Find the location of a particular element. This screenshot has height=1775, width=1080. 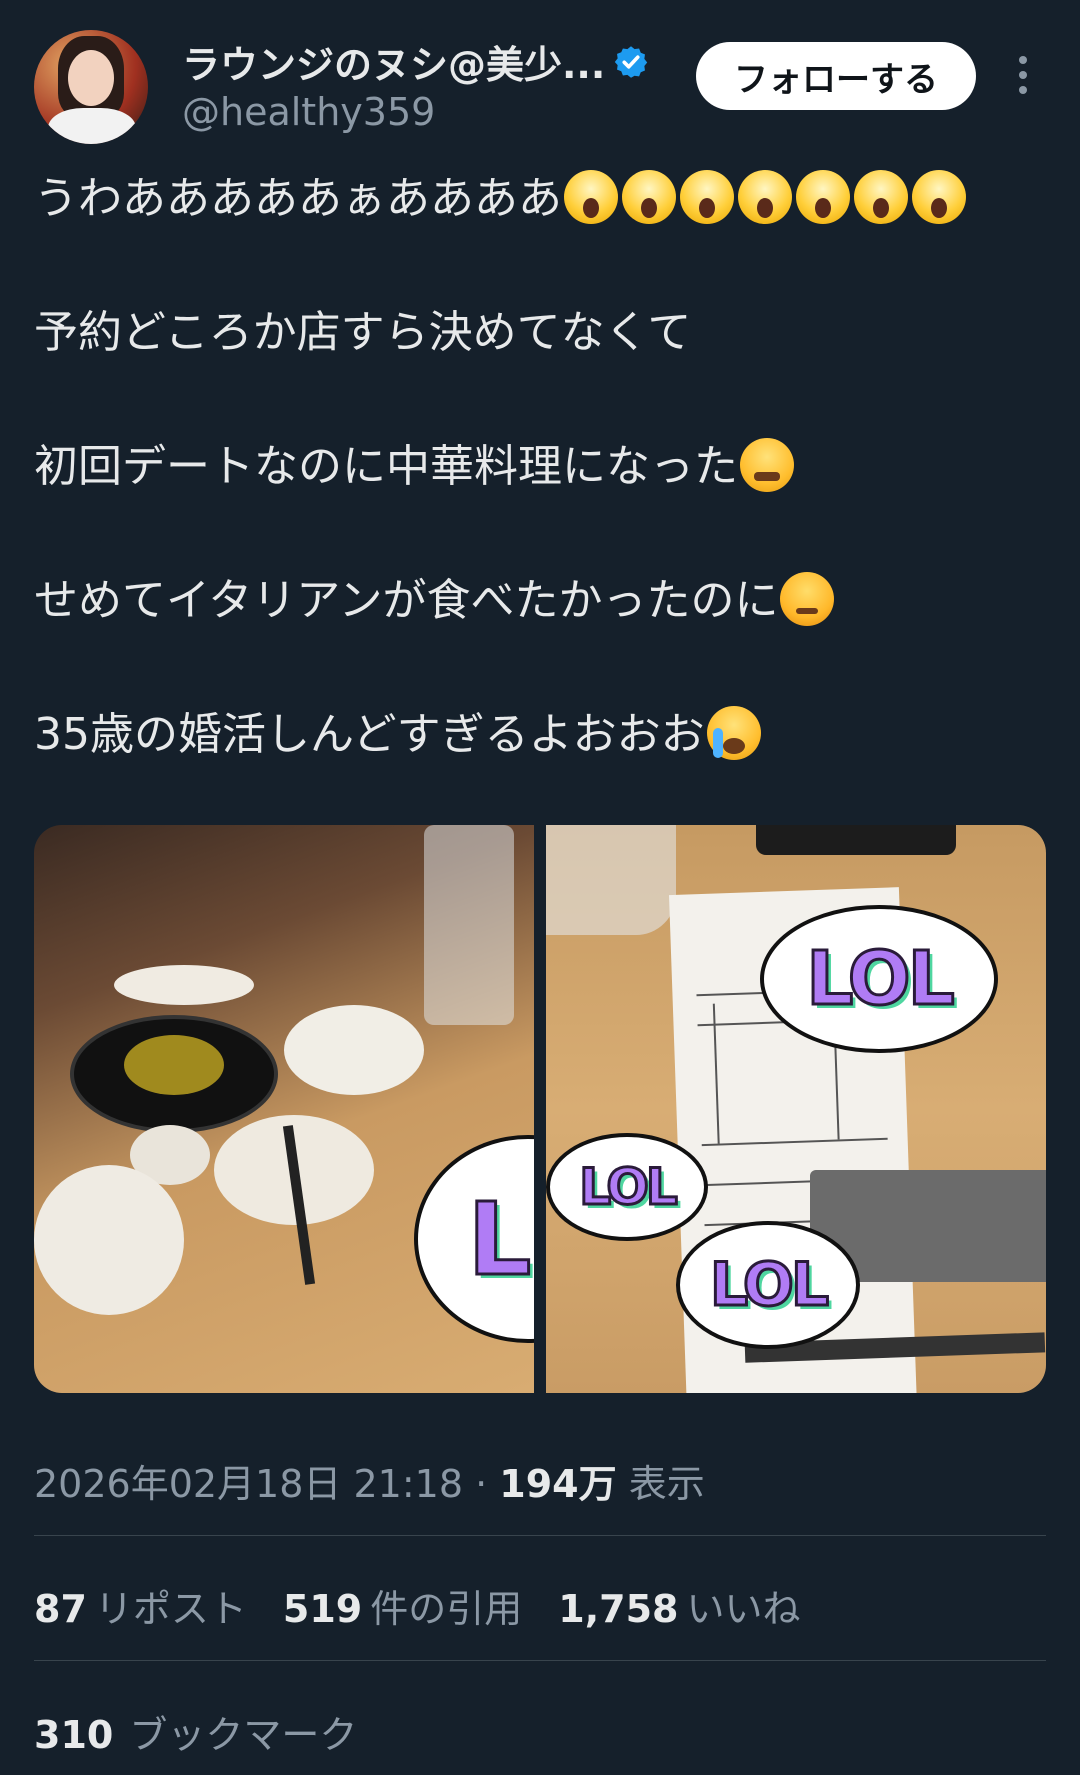

author-handle: @healthy359 is located at coordinates (308, 112).